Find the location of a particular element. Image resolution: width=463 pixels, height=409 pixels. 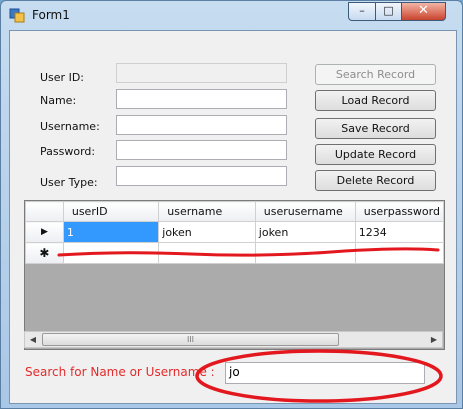

grid-cell: 1234 is located at coordinates (399, 232).